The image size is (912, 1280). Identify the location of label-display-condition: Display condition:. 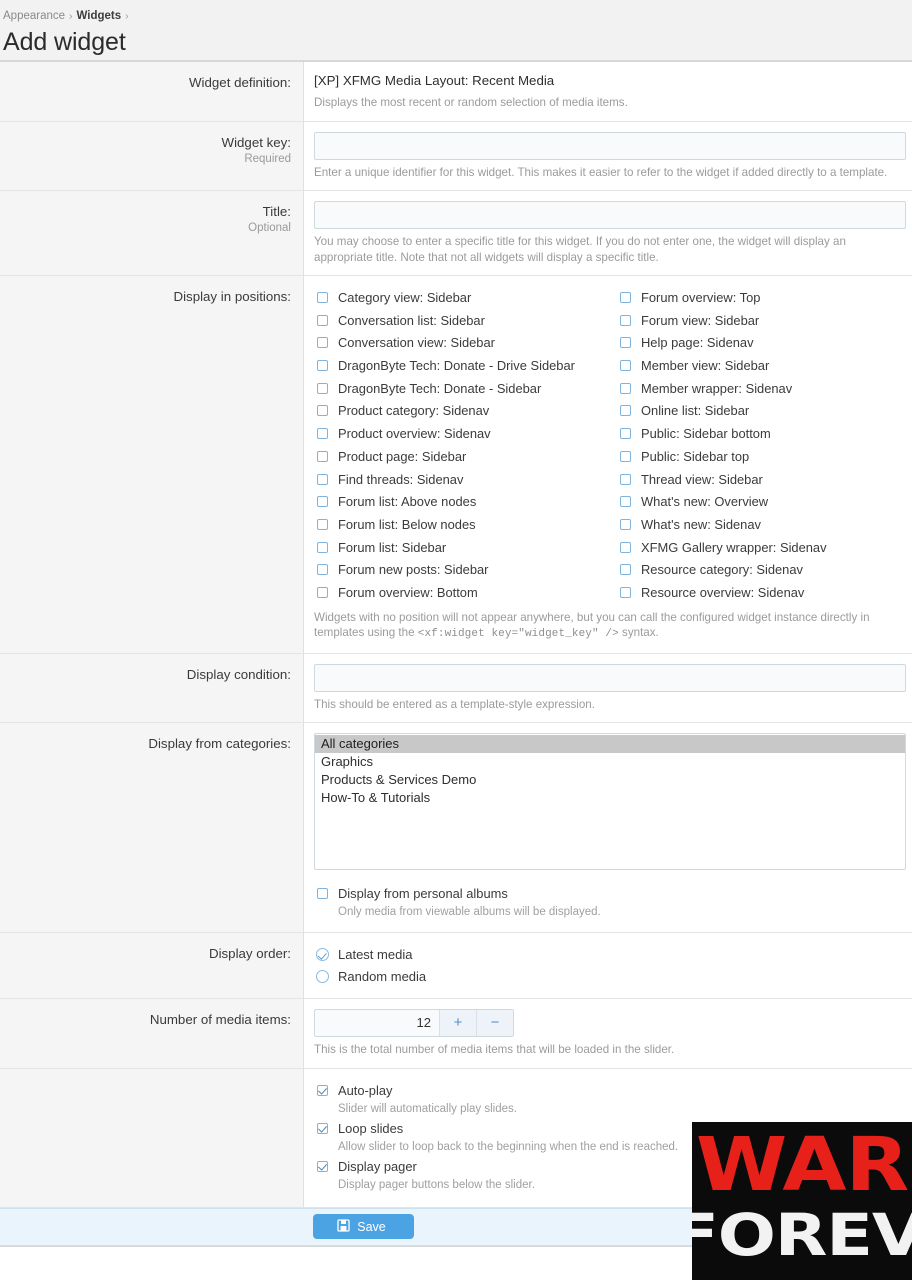
(152, 688).